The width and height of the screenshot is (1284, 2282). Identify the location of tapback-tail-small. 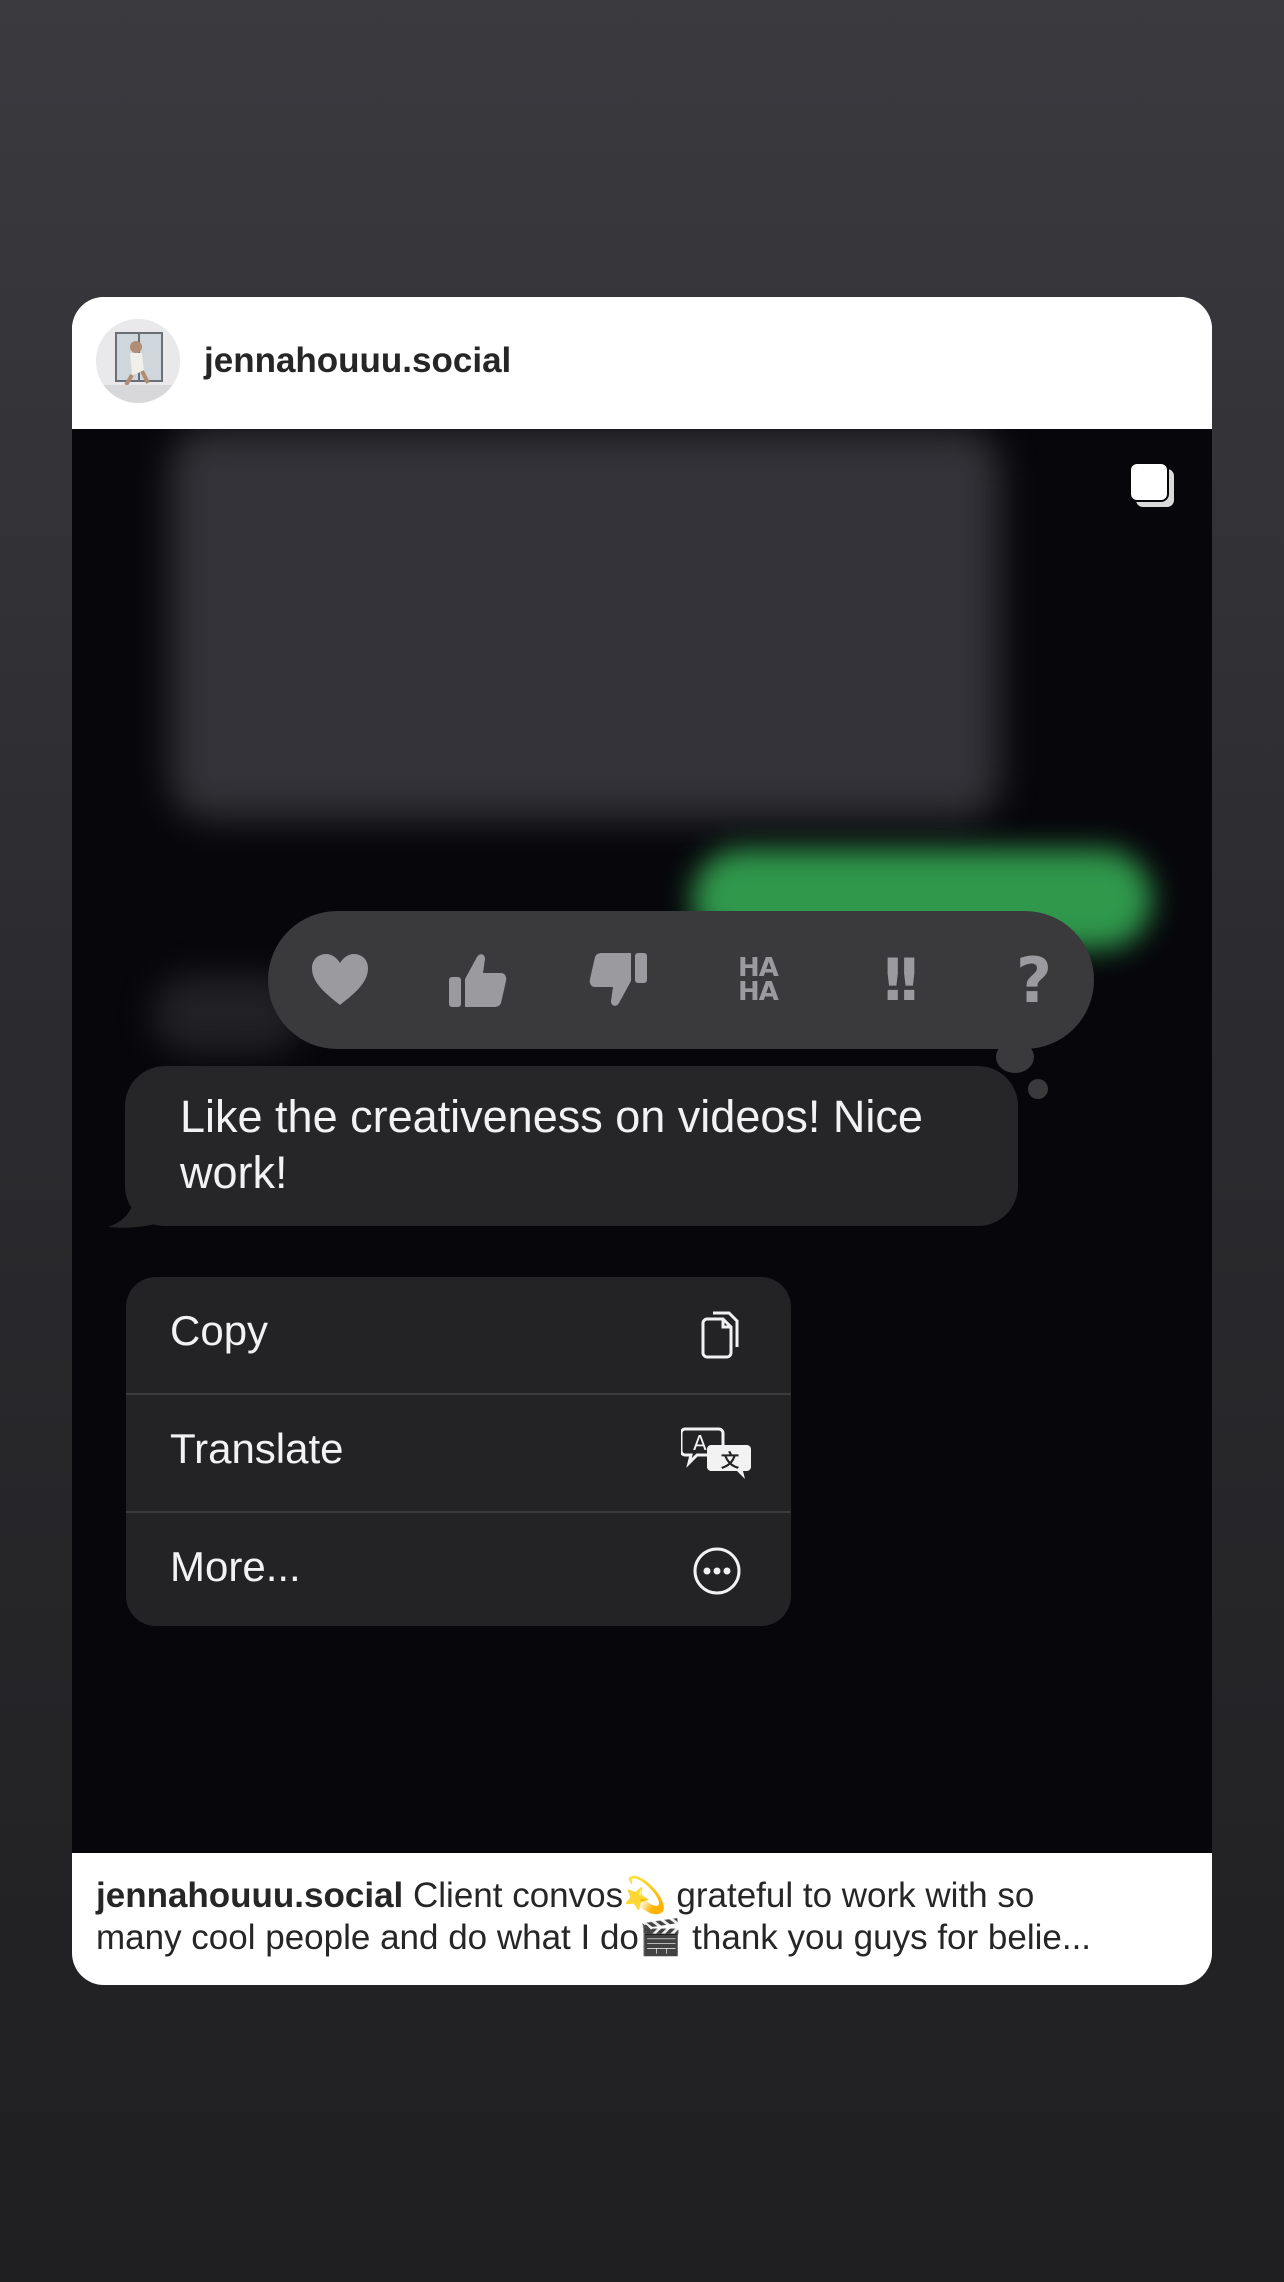
(1038, 1089).